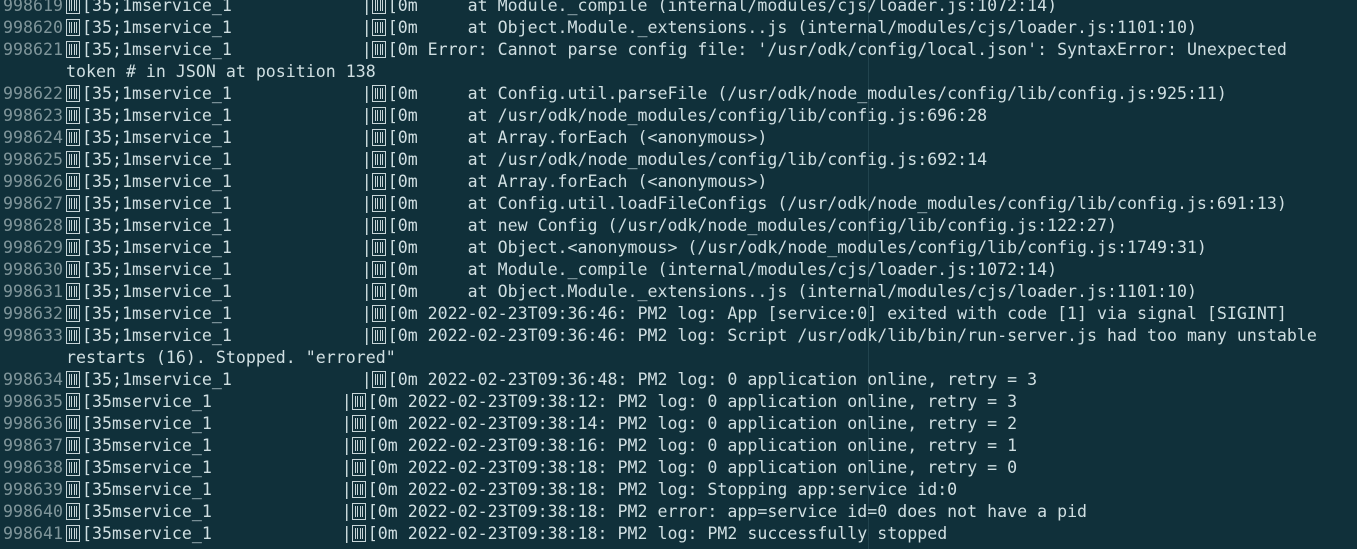 Image resolution: width=1357 pixels, height=549 pixels. I want to click on line-number: 998628, so click(33, 225).